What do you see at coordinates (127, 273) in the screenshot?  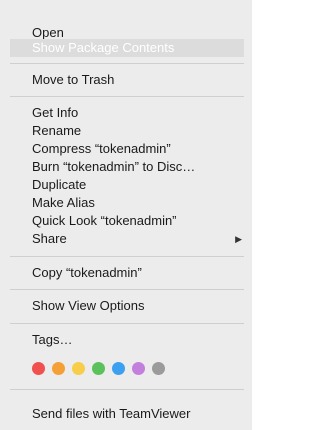 I see `menu-item-copy: Copy “tokenadmin”` at bounding box center [127, 273].